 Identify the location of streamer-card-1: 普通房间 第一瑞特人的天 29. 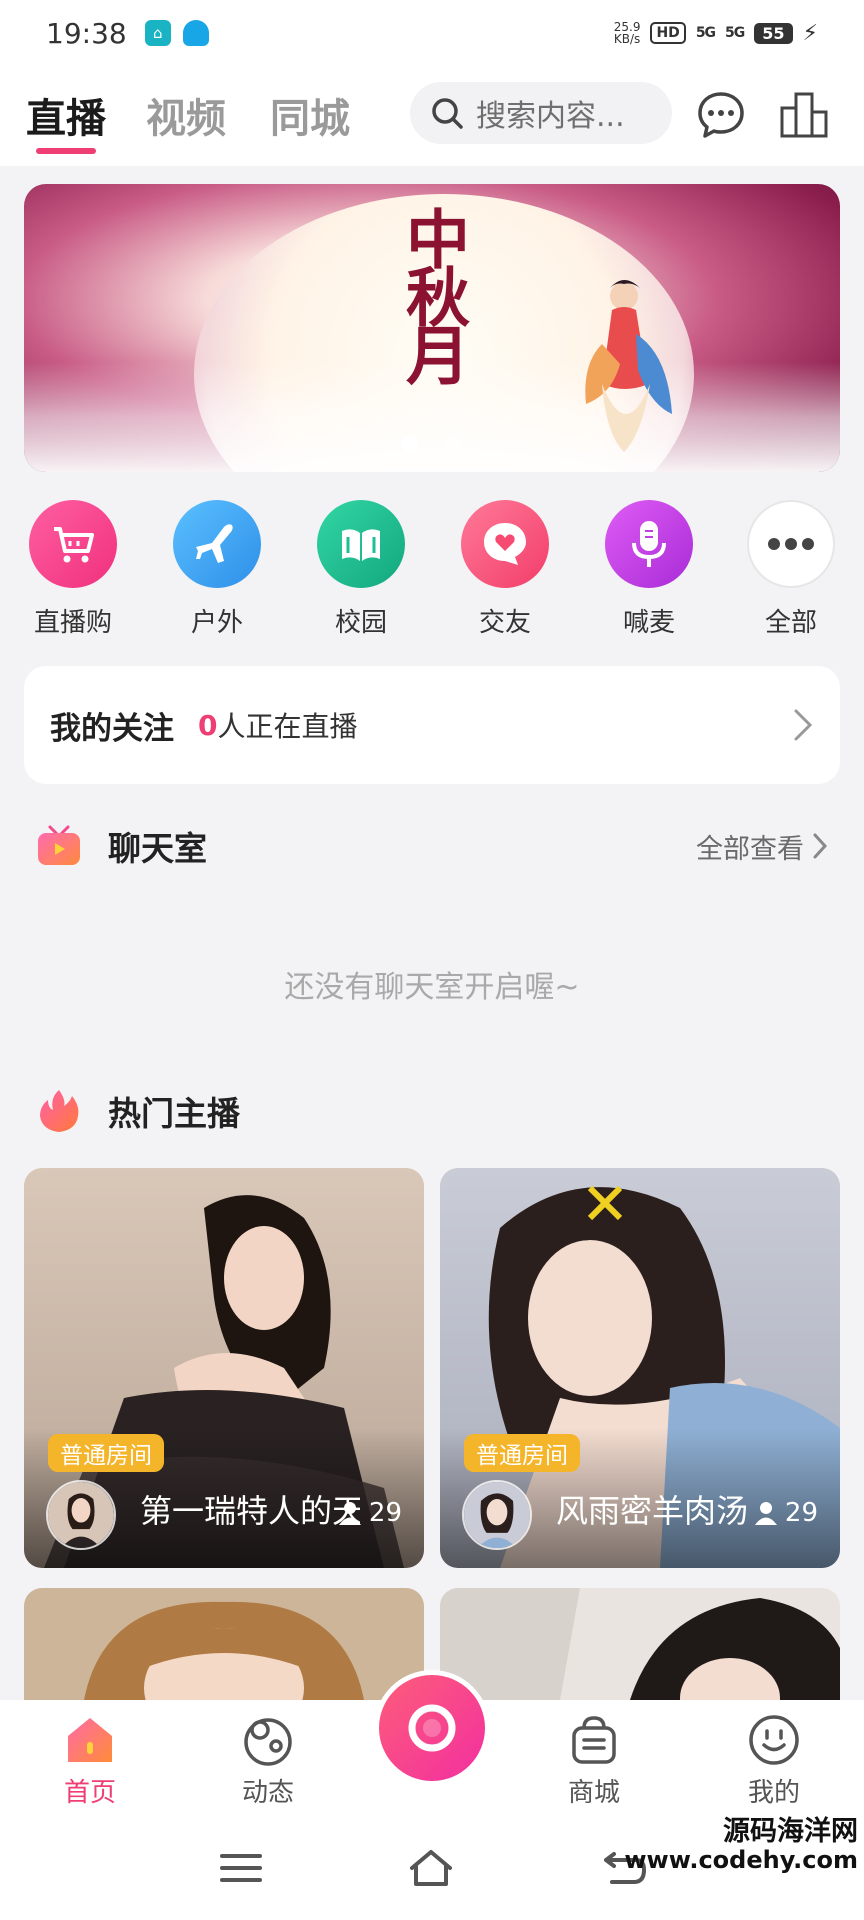
(224, 1368).